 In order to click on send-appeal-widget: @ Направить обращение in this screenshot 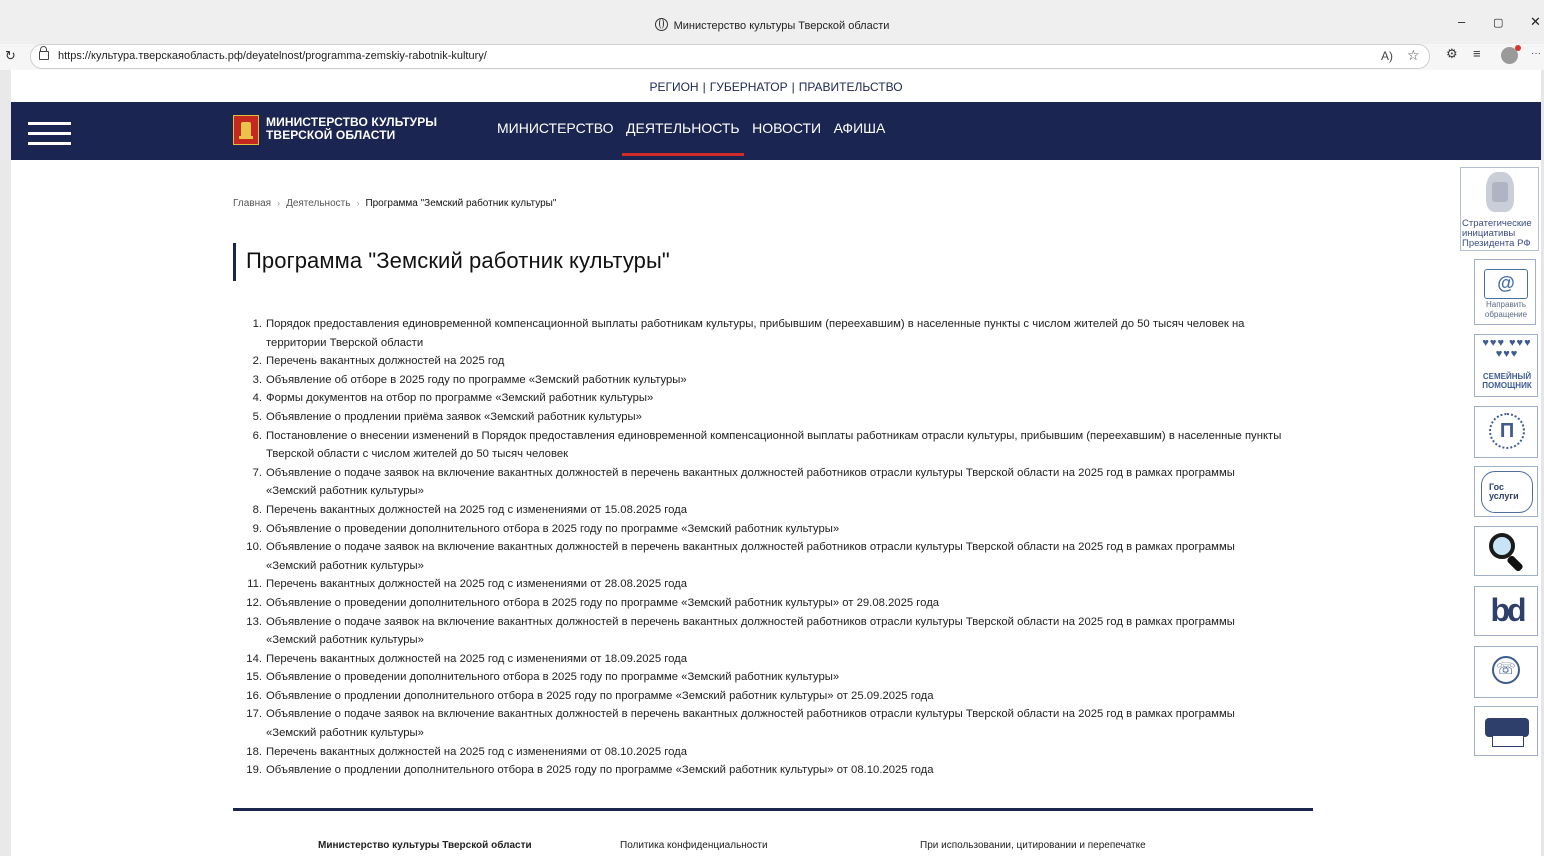, I will do `click(1505, 292)`.